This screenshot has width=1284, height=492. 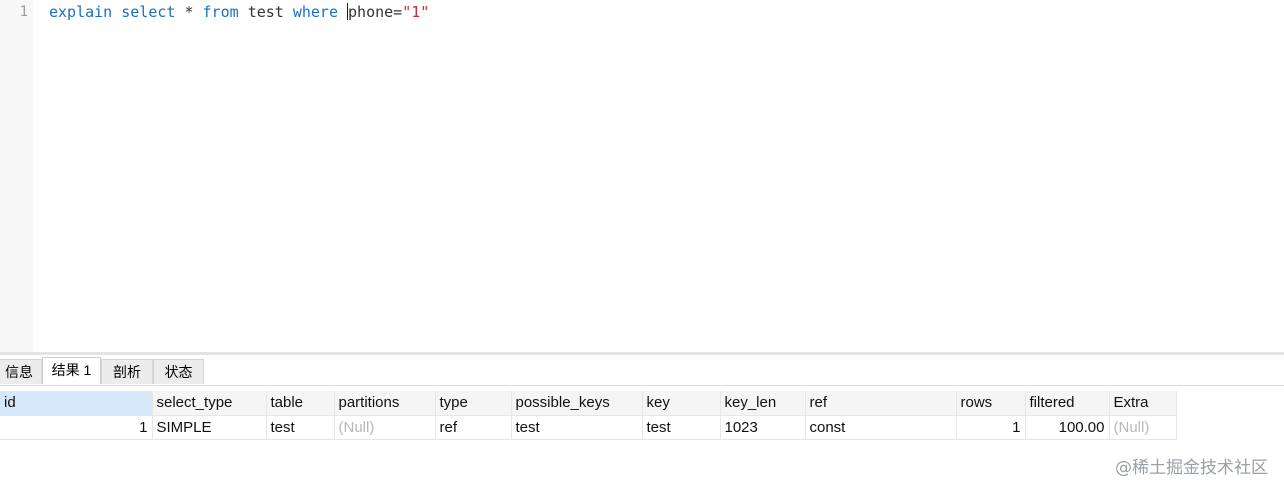 I want to click on column-header-partitions: partitions, so click(x=385, y=403).